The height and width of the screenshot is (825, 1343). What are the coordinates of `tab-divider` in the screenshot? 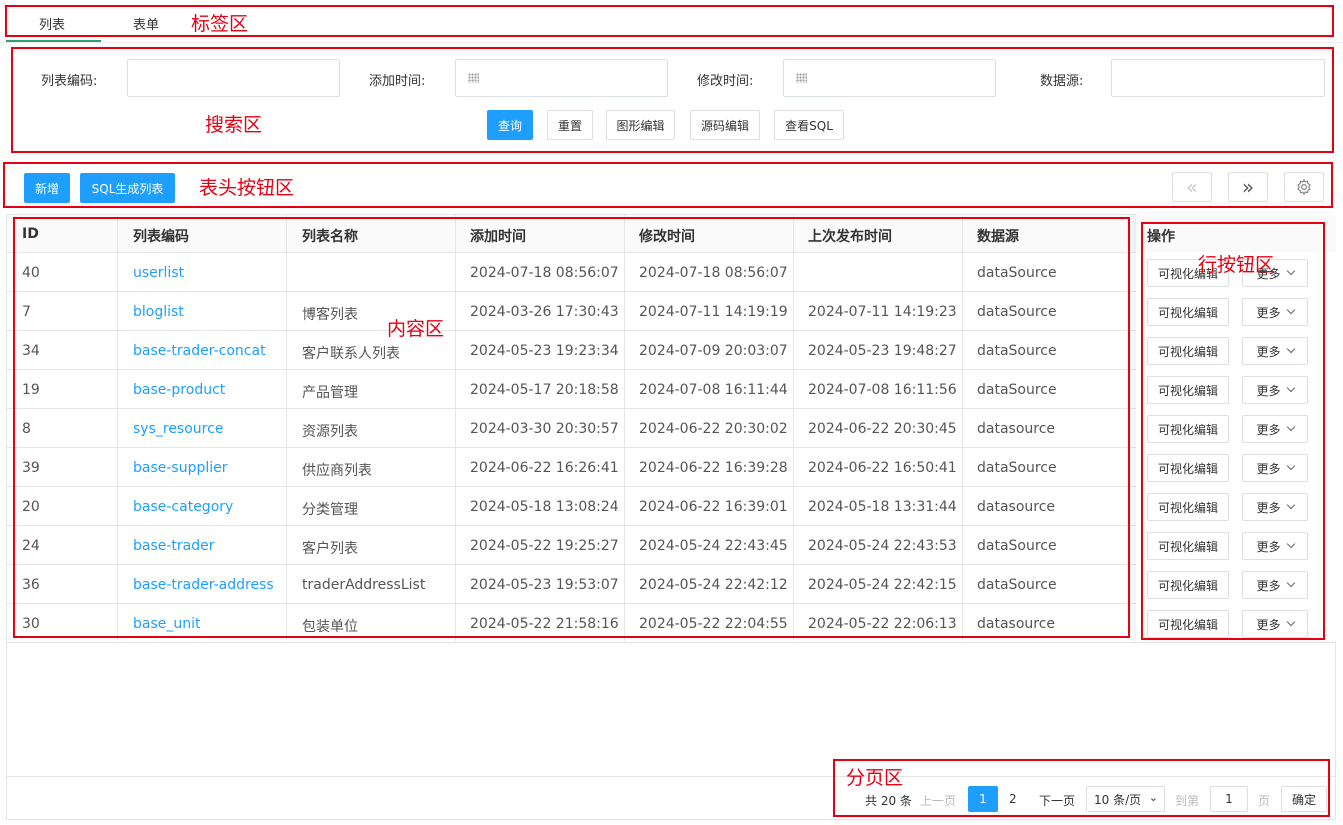 It's located at (671, 42).